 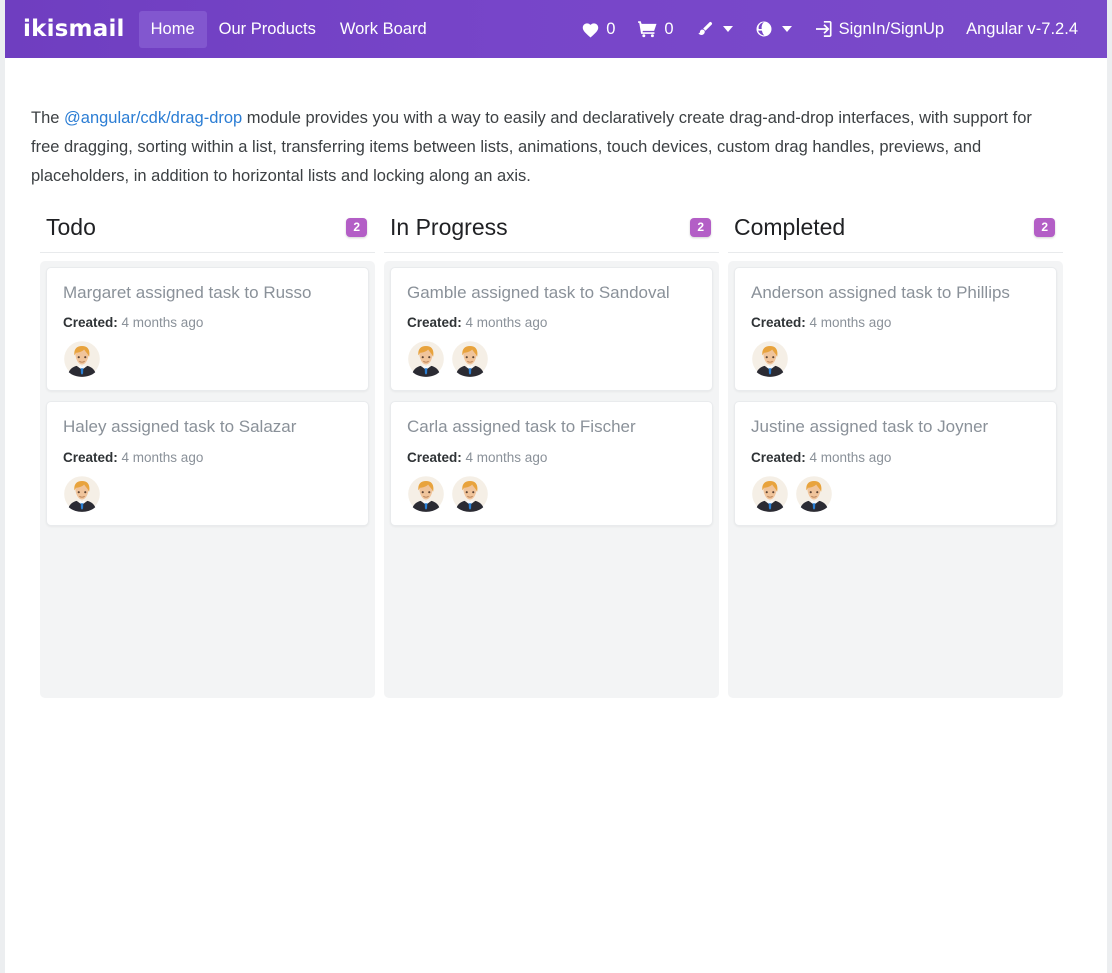 I want to click on wishlist-button: 0, so click(x=598, y=29).